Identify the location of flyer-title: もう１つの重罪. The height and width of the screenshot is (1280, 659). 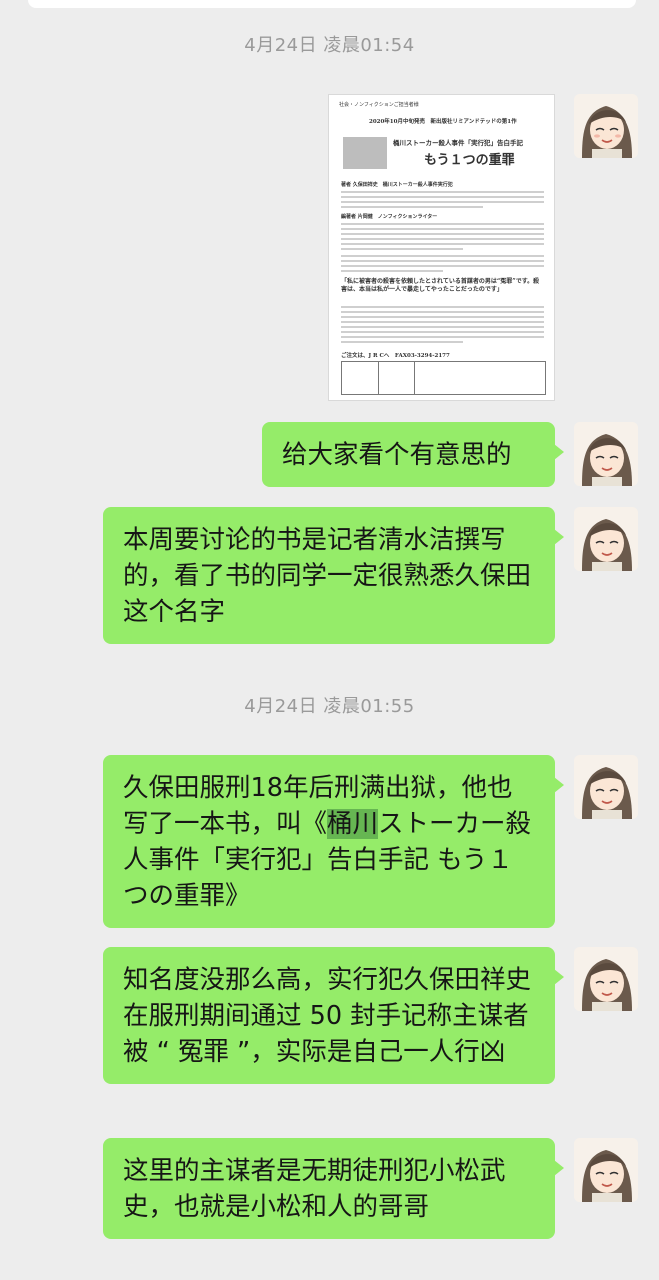
(469, 160).